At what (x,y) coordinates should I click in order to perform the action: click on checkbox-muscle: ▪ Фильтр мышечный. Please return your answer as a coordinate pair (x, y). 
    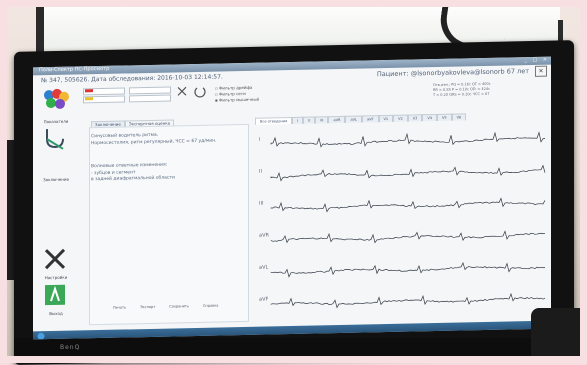
    Looking at the image, I should click on (237, 100).